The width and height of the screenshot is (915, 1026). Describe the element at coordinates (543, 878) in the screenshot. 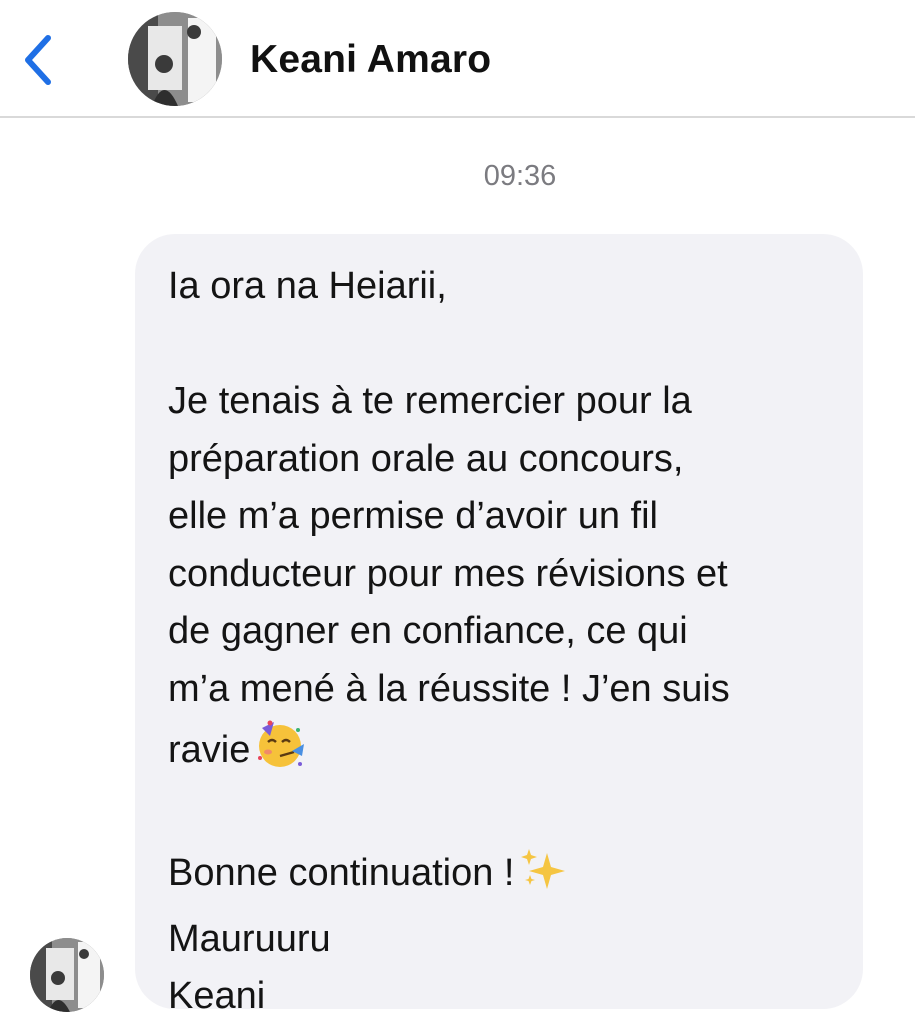

I see `sparkles-emoji` at that location.